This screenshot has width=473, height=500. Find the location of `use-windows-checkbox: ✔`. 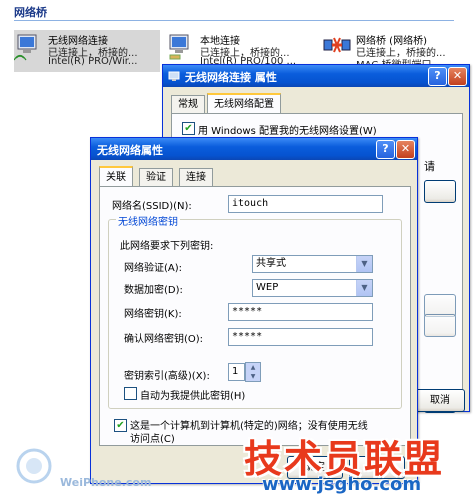

use-windows-checkbox: ✔ is located at coordinates (188, 128).